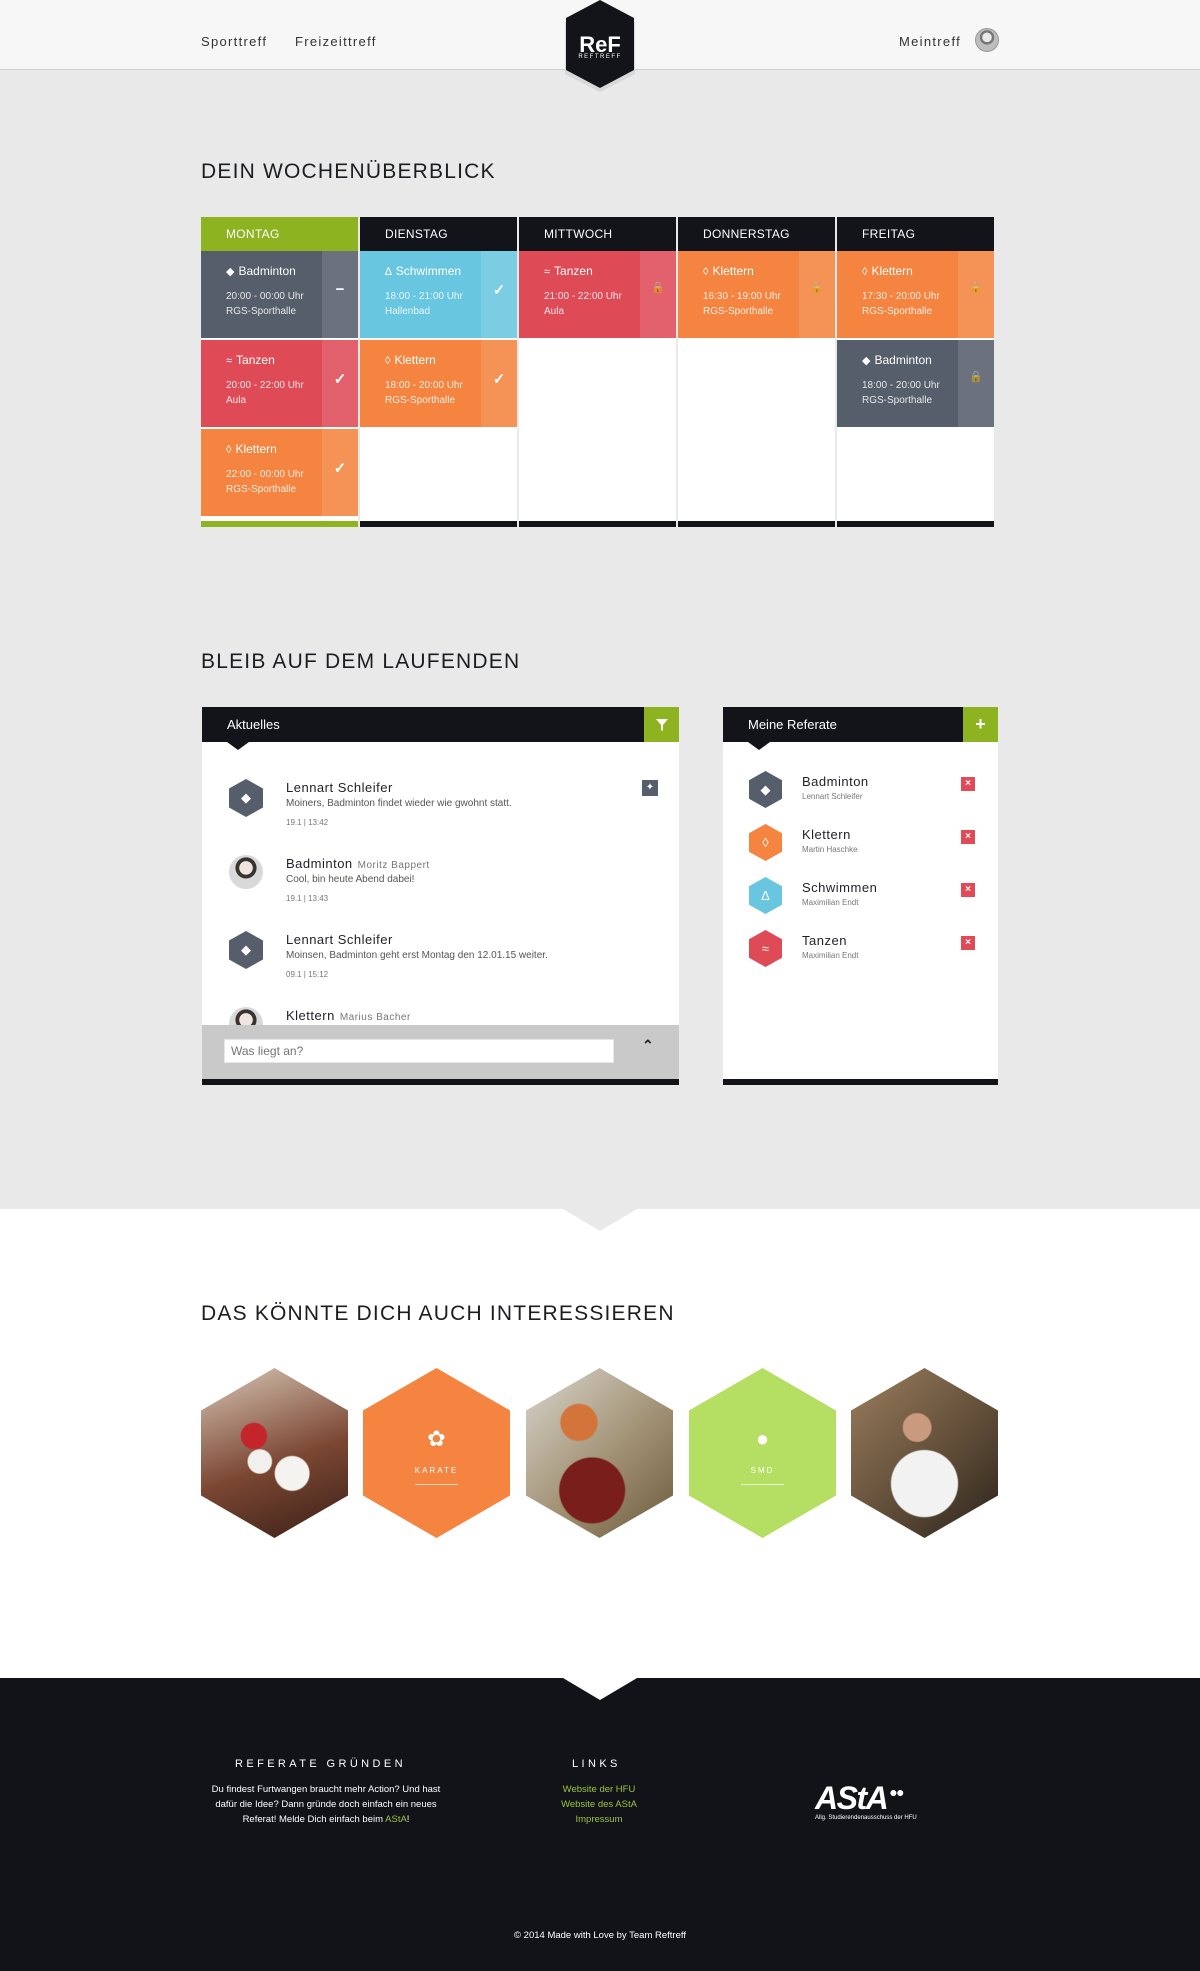 This screenshot has width=1200, height=1971. I want to click on day-header: DONNERSTAG, so click(756, 234).